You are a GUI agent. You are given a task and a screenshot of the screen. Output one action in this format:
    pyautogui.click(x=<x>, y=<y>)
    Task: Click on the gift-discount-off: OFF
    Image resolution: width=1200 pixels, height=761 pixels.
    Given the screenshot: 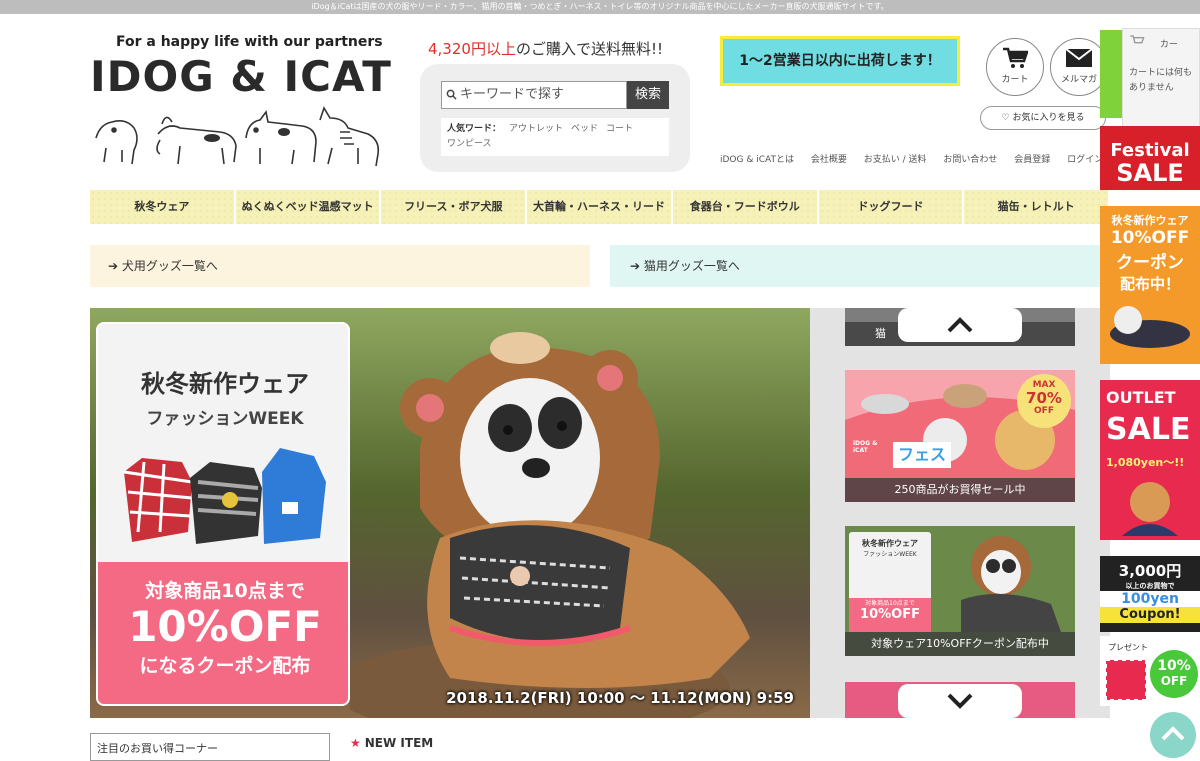 What is the action you would take?
    pyautogui.click(x=1174, y=681)
    